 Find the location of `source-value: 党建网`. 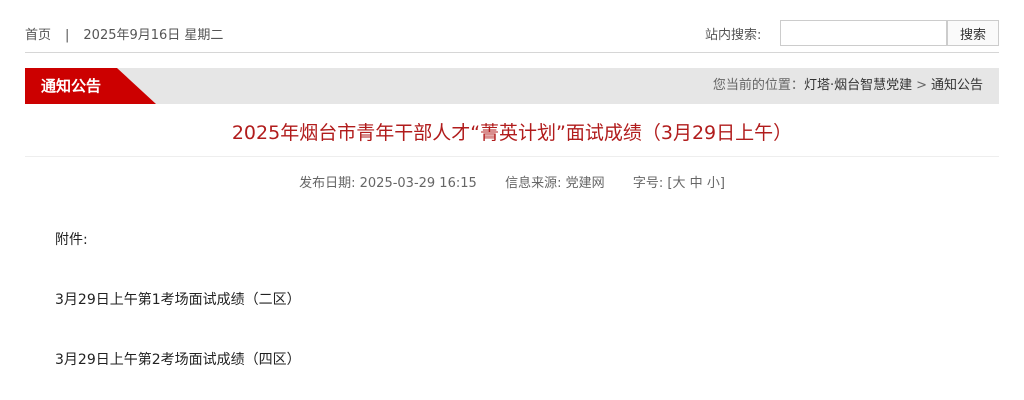

source-value: 党建网 is located at coordinates (585, 183).